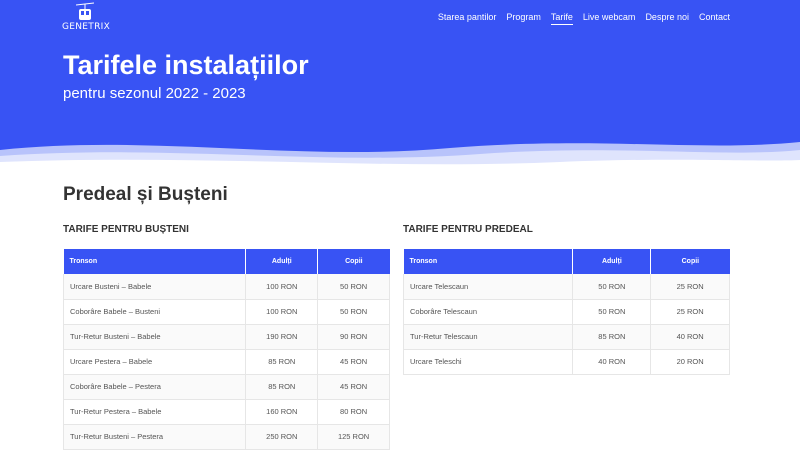 This screenshot has width=800, height=460. Describe the element at coordinates (353, 412) in the screenshot. I see `table-cell: 80 RON` at that location.